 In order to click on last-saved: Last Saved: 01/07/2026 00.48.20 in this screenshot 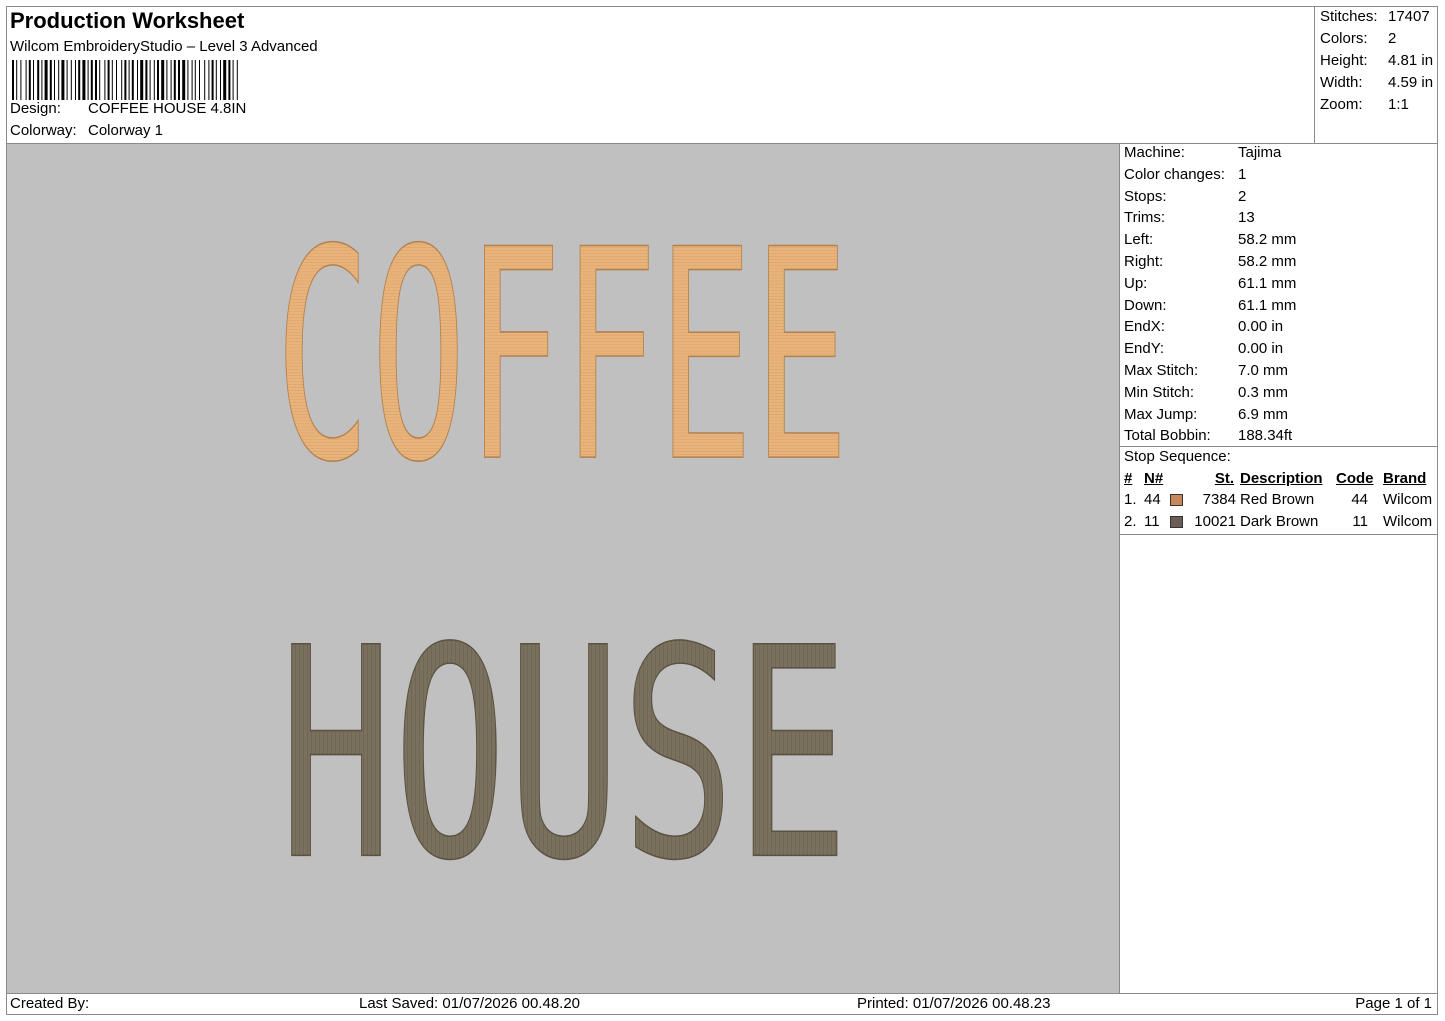, I will do `click(470, 1003)`.